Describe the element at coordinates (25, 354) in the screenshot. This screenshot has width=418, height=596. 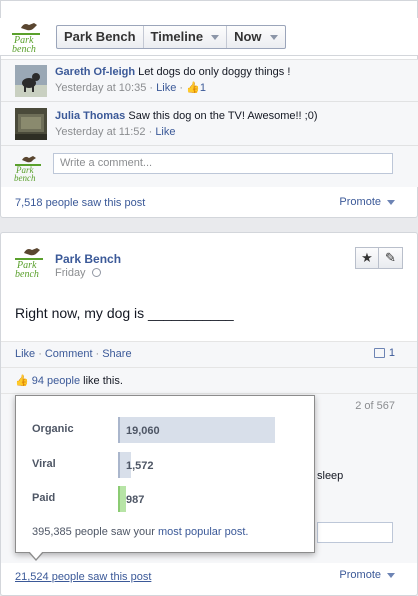
I see `like-link: Like` at that location.